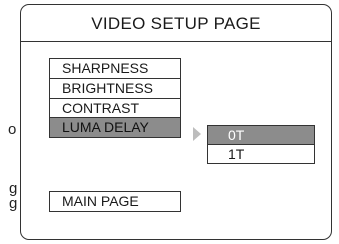  Describe the element at coordinates (176, 23) in the screenshot. I see `page-title: VIDEO SETUP PAGE` at that location.